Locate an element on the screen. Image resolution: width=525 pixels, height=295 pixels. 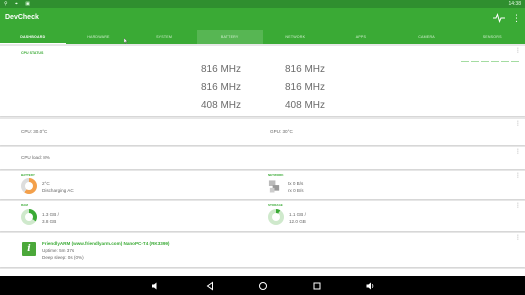
overflow-menu-icon: ⋮ is located at coordinates (516, 18).